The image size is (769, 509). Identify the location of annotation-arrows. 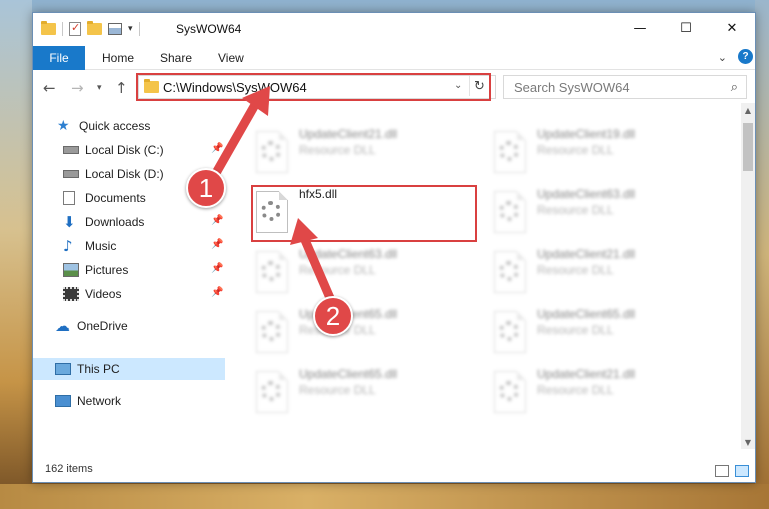
(271, 194).